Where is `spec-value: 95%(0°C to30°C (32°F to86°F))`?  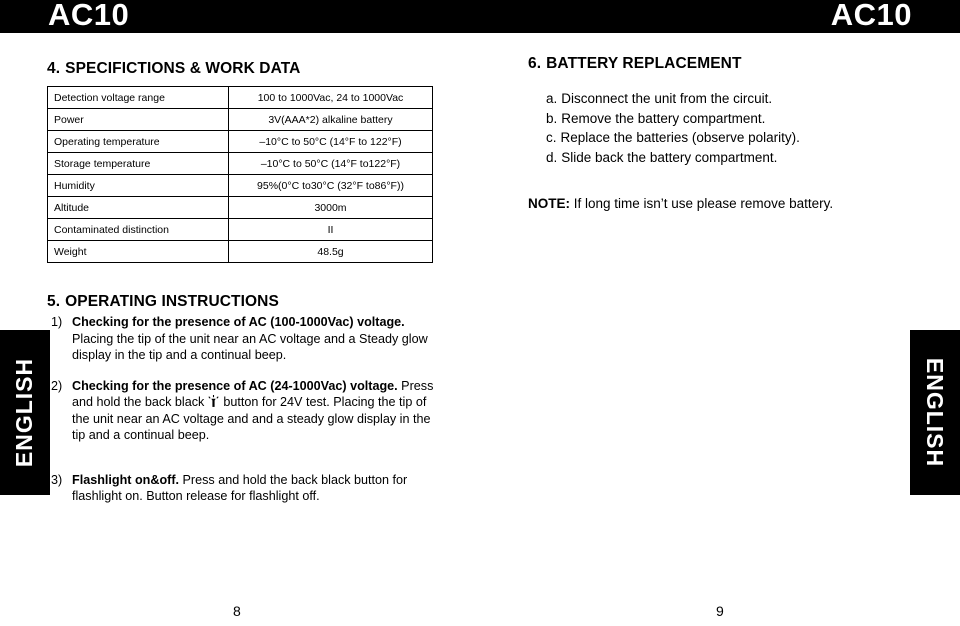
spec-value: 95%(0°C to30°C (32°F to86°F)) is located at coordinates (330, 185).